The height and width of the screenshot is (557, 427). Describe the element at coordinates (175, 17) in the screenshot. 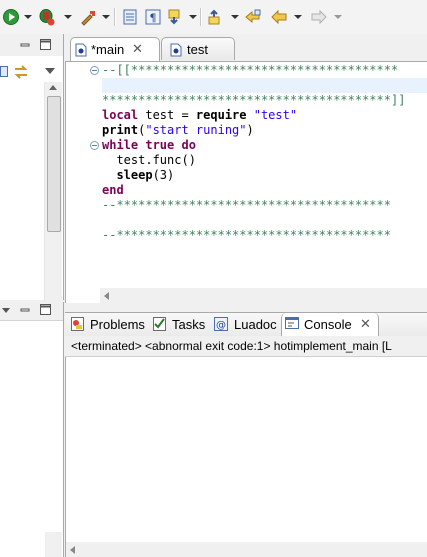

I see `next-annotation-icon` at that location.